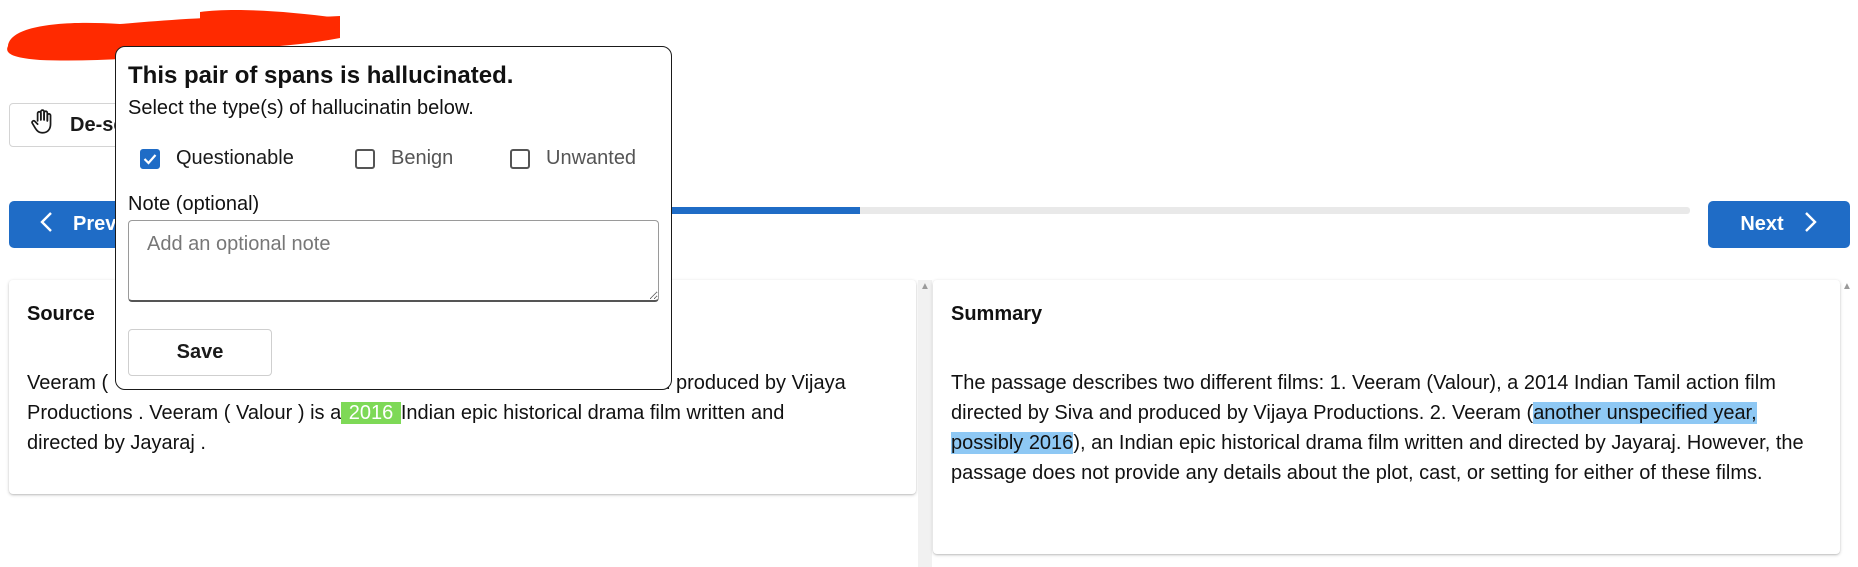 Image resolution: width=1858 pixels, height=567 pixels. Describe the element at coordinates (925, 287) in the screenshot. I see `scroll-up-arrow: ▲` at that location.